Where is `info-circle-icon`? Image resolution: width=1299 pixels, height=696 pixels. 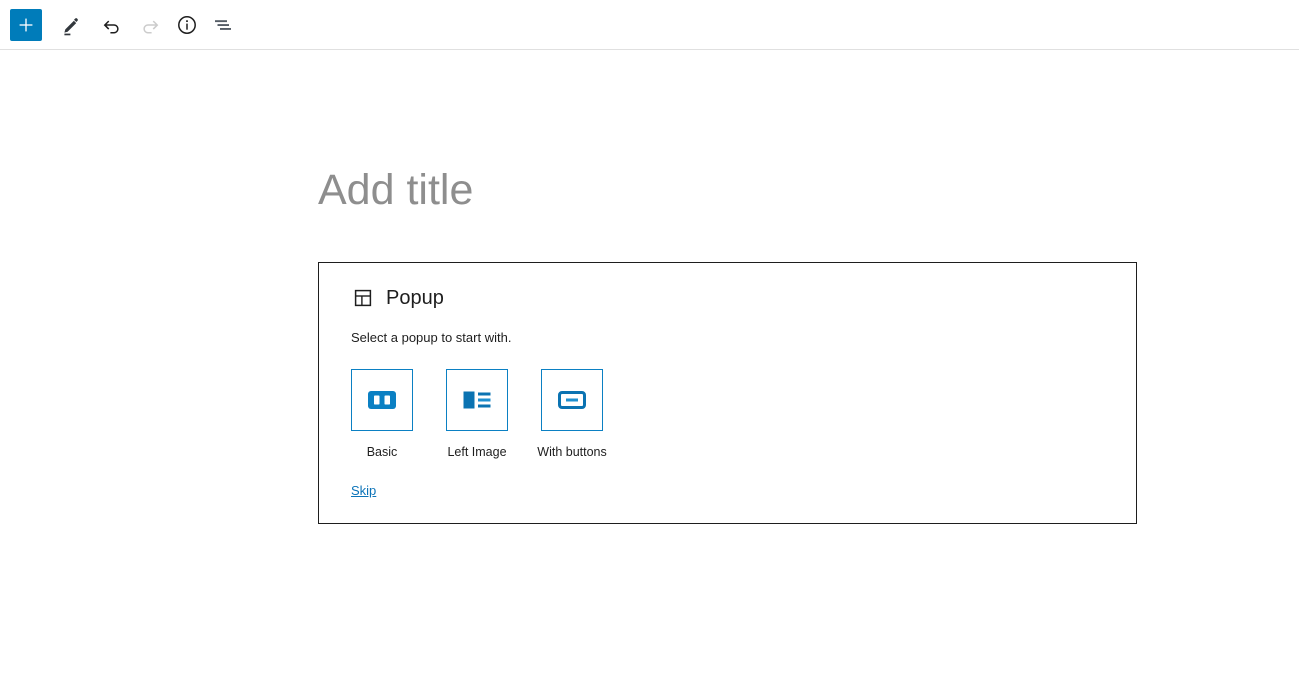
info-circle-icon is located at coordinates (187, 25).